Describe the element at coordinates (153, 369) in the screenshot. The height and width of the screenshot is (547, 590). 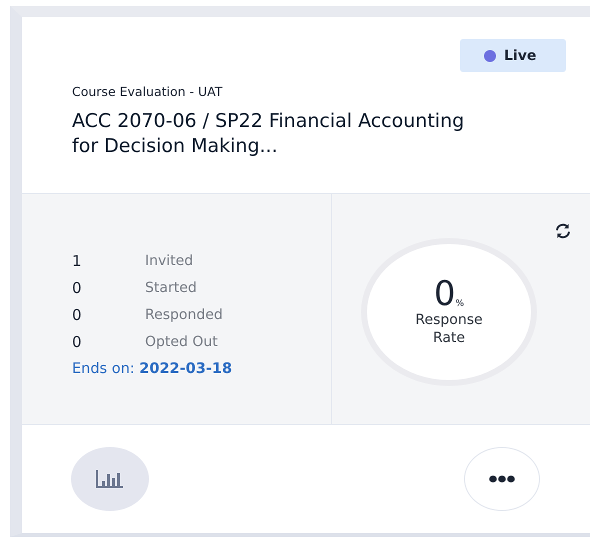
I see `end-date: Ends on: 2022-03-18` at that location.